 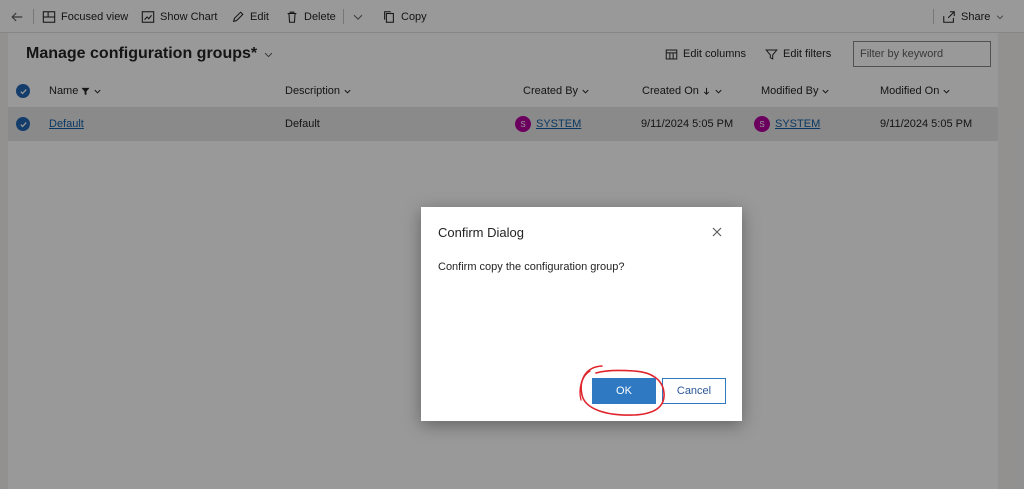 I want to click on close-button, so click(x=717, y=232).